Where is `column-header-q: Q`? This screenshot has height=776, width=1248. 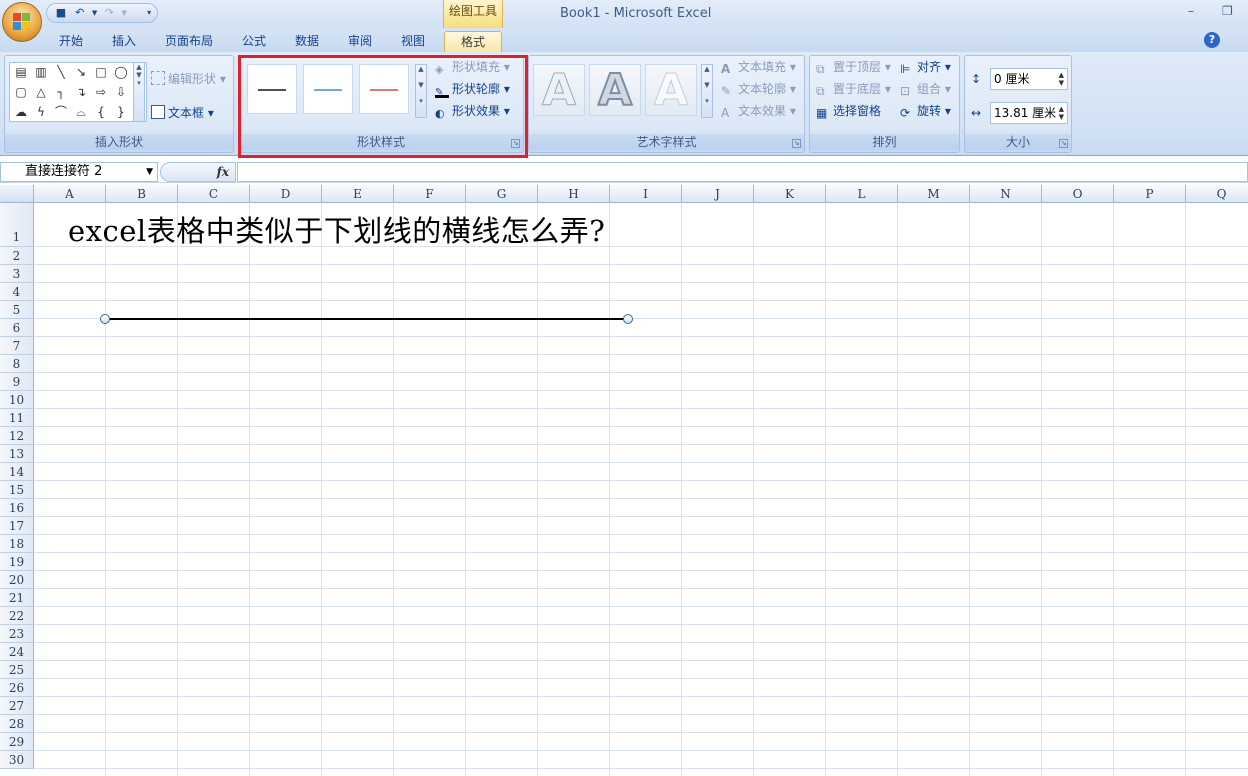
column-header-q: Q is located at coordinates (1217, 194).